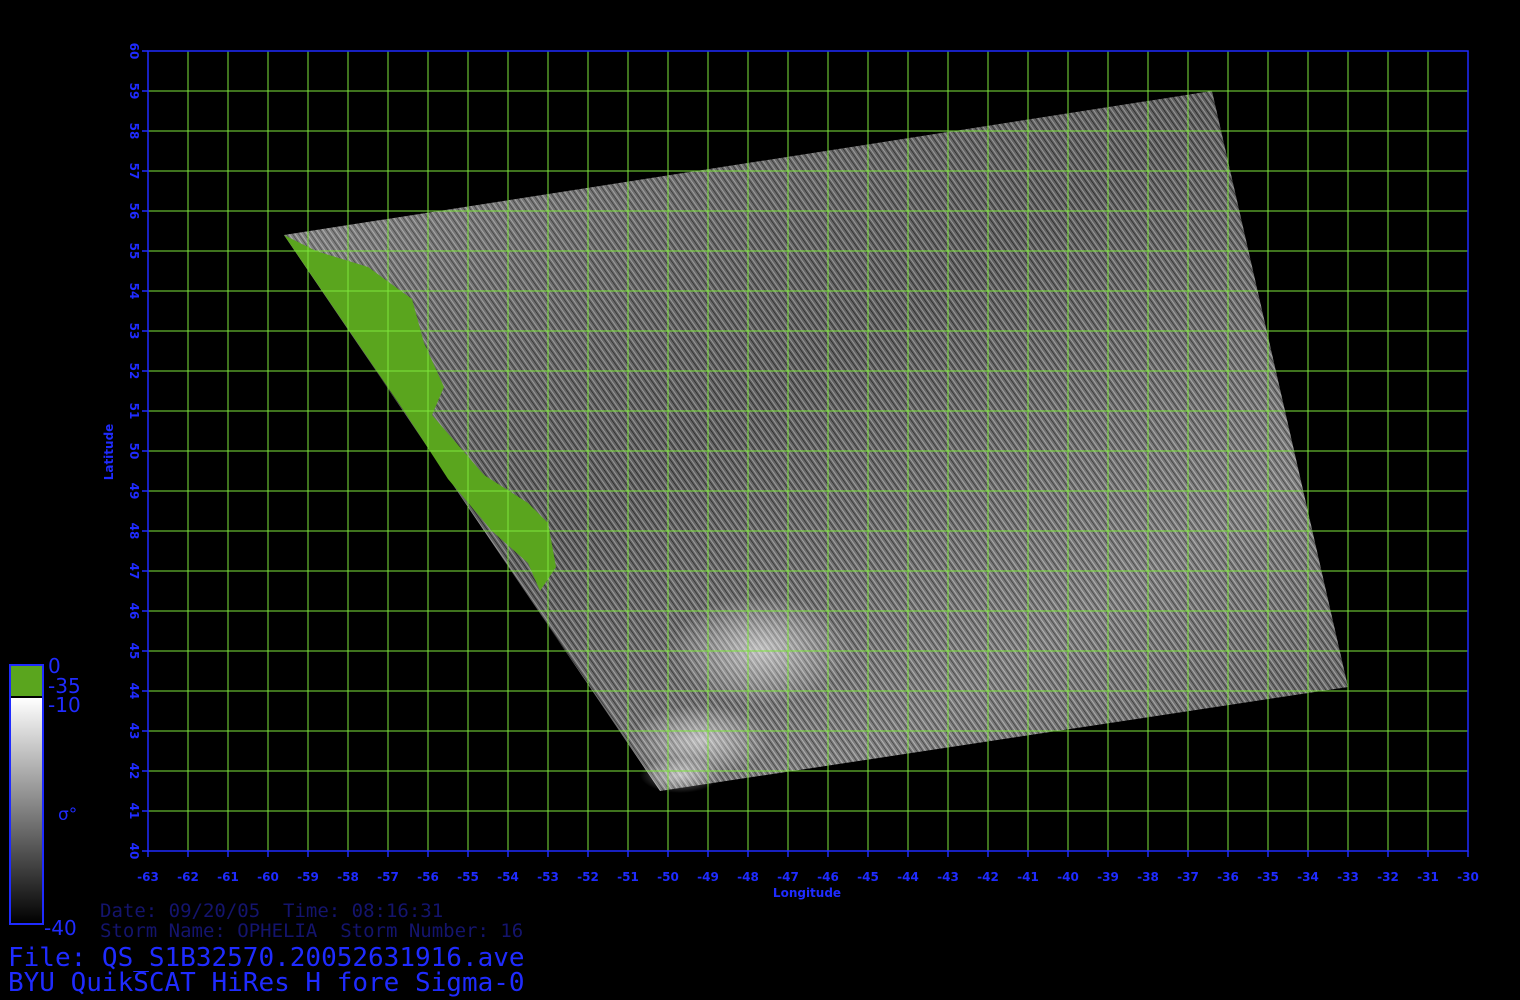 This screenshot has width=1520, height=1000. What do you see at coordinates (308, 877) in the screenshot?
I see `x-tick-label: -59` at bounding box center [308, 877].